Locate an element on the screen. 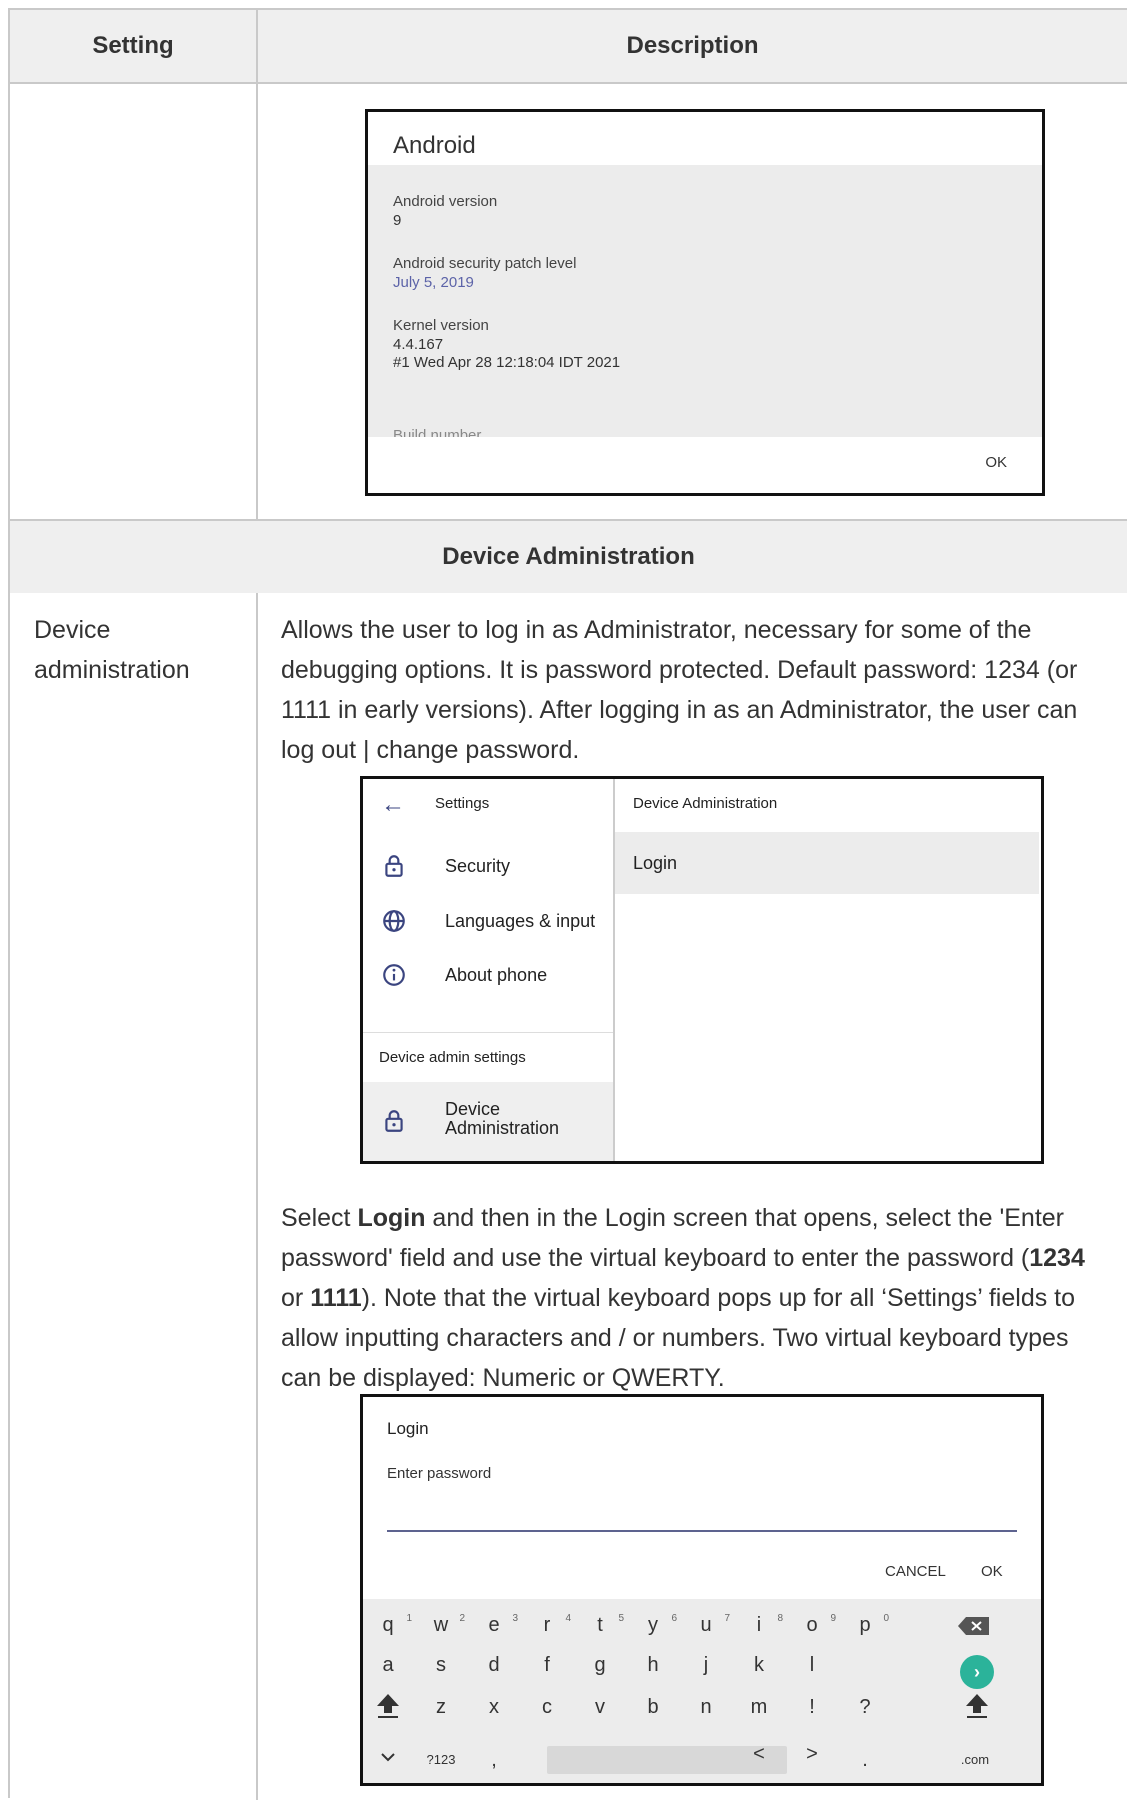 The width and height of the screenshot is (1127, 1800). info-icon is located at coordinates (394, 975).